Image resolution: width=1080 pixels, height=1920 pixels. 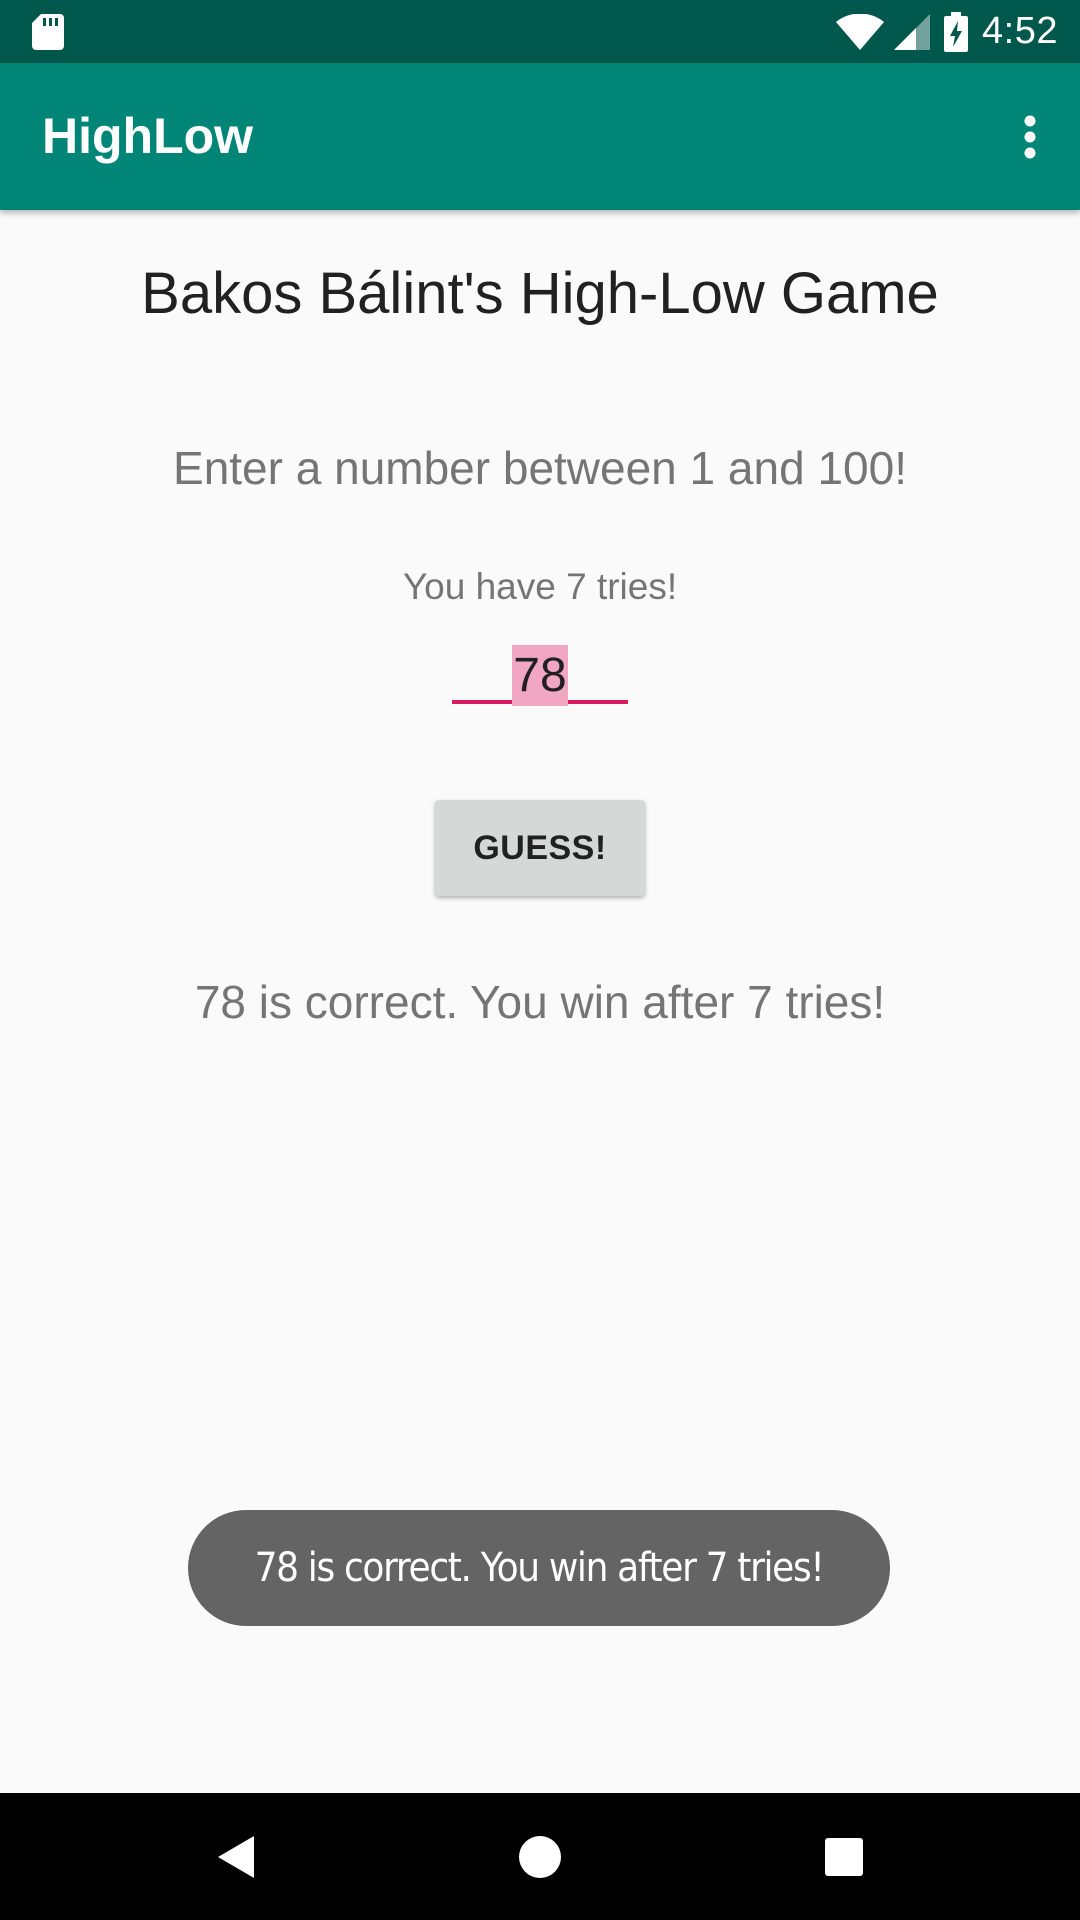 I want to click on tries-remaining-text: You have 7 tries!, so click(x=540, y=586).